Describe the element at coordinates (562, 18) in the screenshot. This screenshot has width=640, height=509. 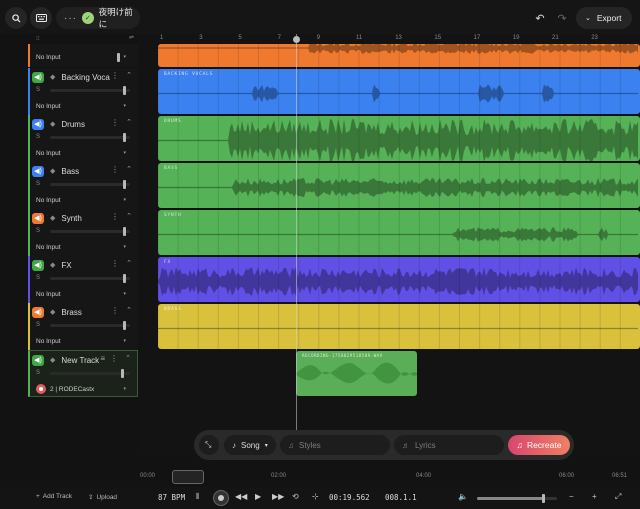
I see `redo-button: ↷` at that location.